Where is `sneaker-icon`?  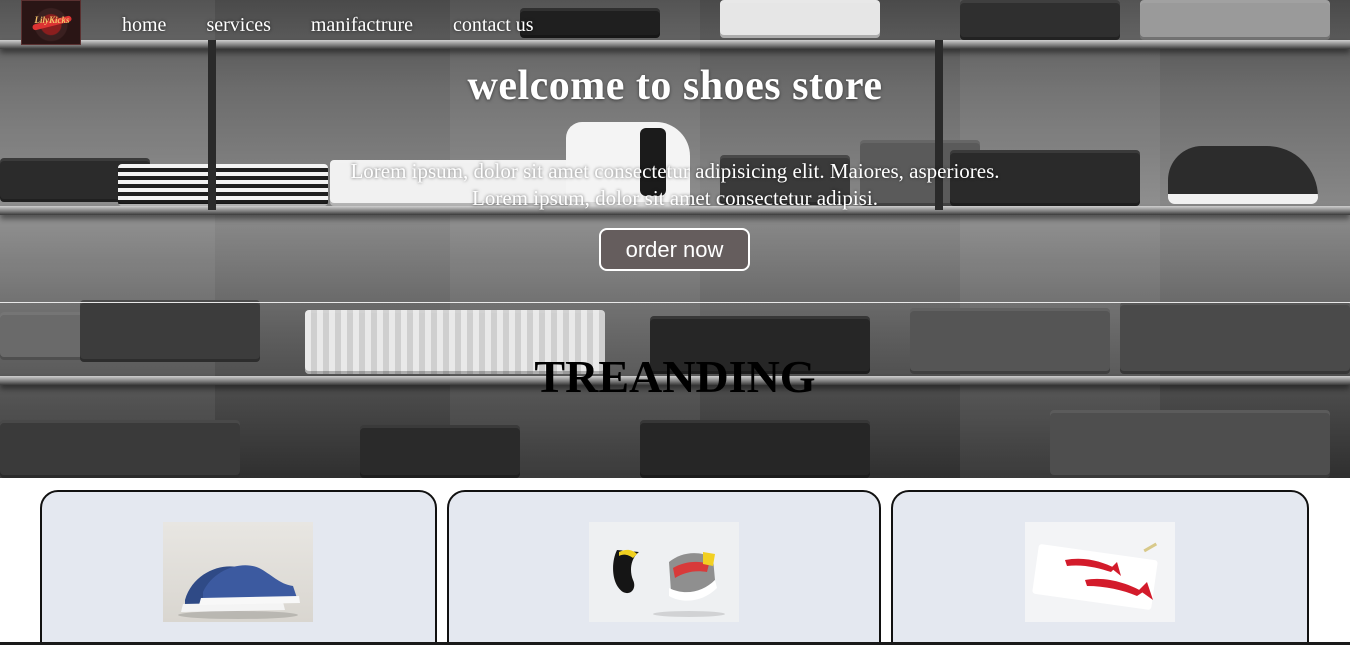 sneaker-icon is located at coordinates (1243, 175).